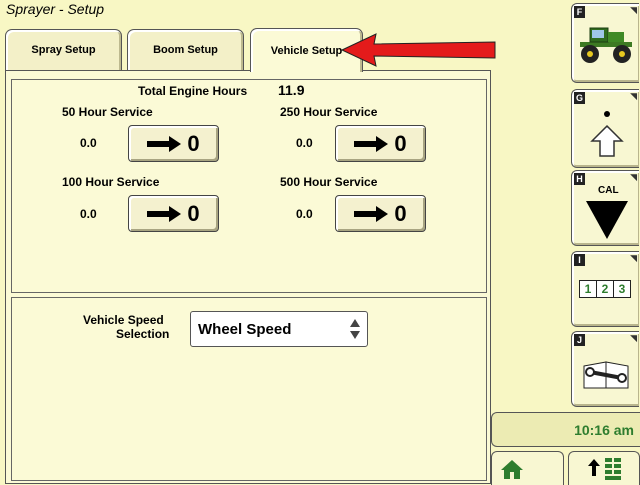 The height and width of the screenshot is (485, 640). Describe the element at coordinates (565, 429) in the screenshot. I see `clock-display: 10:16 am` at that location.